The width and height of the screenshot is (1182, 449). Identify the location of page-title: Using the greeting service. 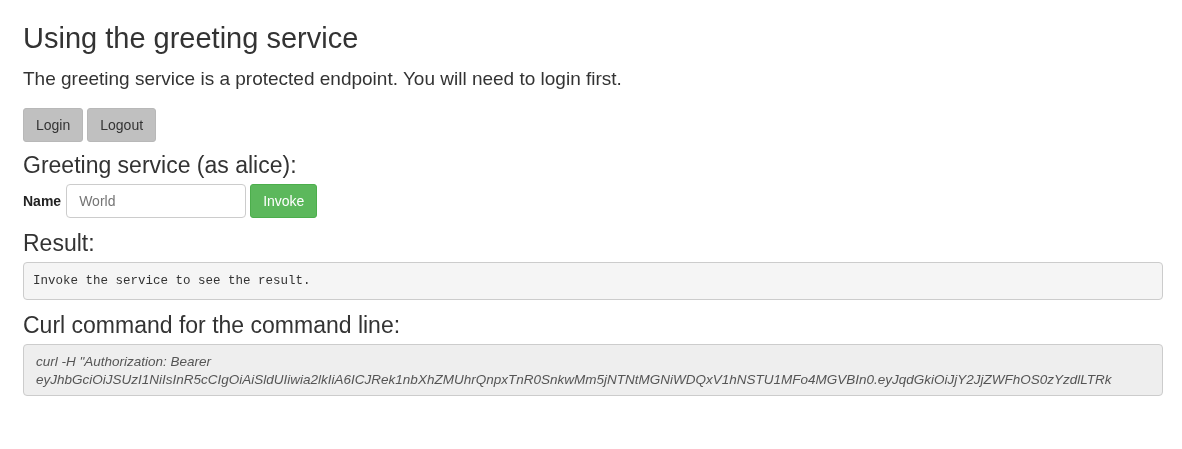
(191, 38).